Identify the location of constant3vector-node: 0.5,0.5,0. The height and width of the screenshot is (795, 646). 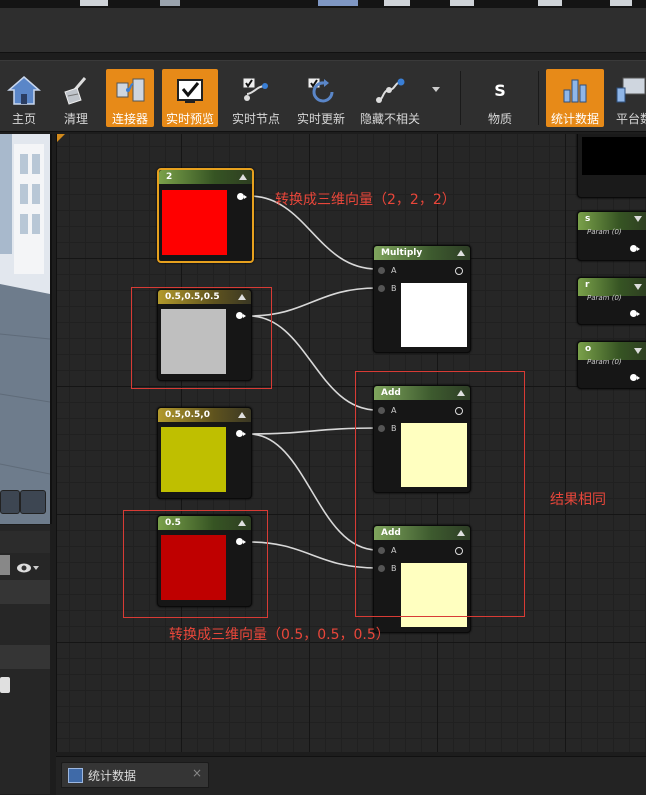
(204, 453).